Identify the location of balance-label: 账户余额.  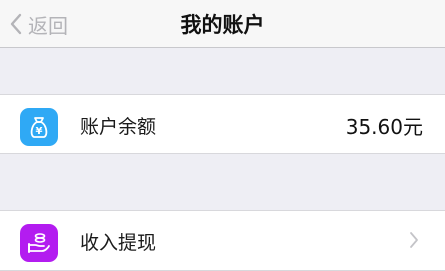
(118, 126).